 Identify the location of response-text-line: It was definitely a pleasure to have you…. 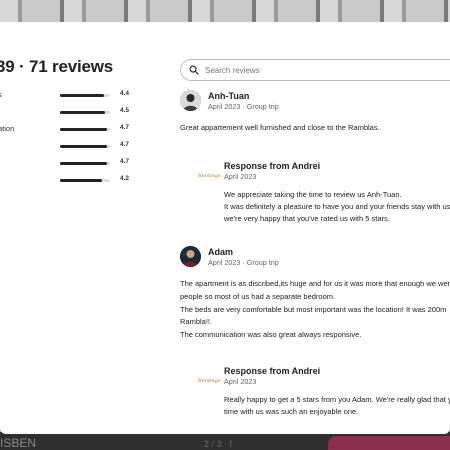
(337, 207).